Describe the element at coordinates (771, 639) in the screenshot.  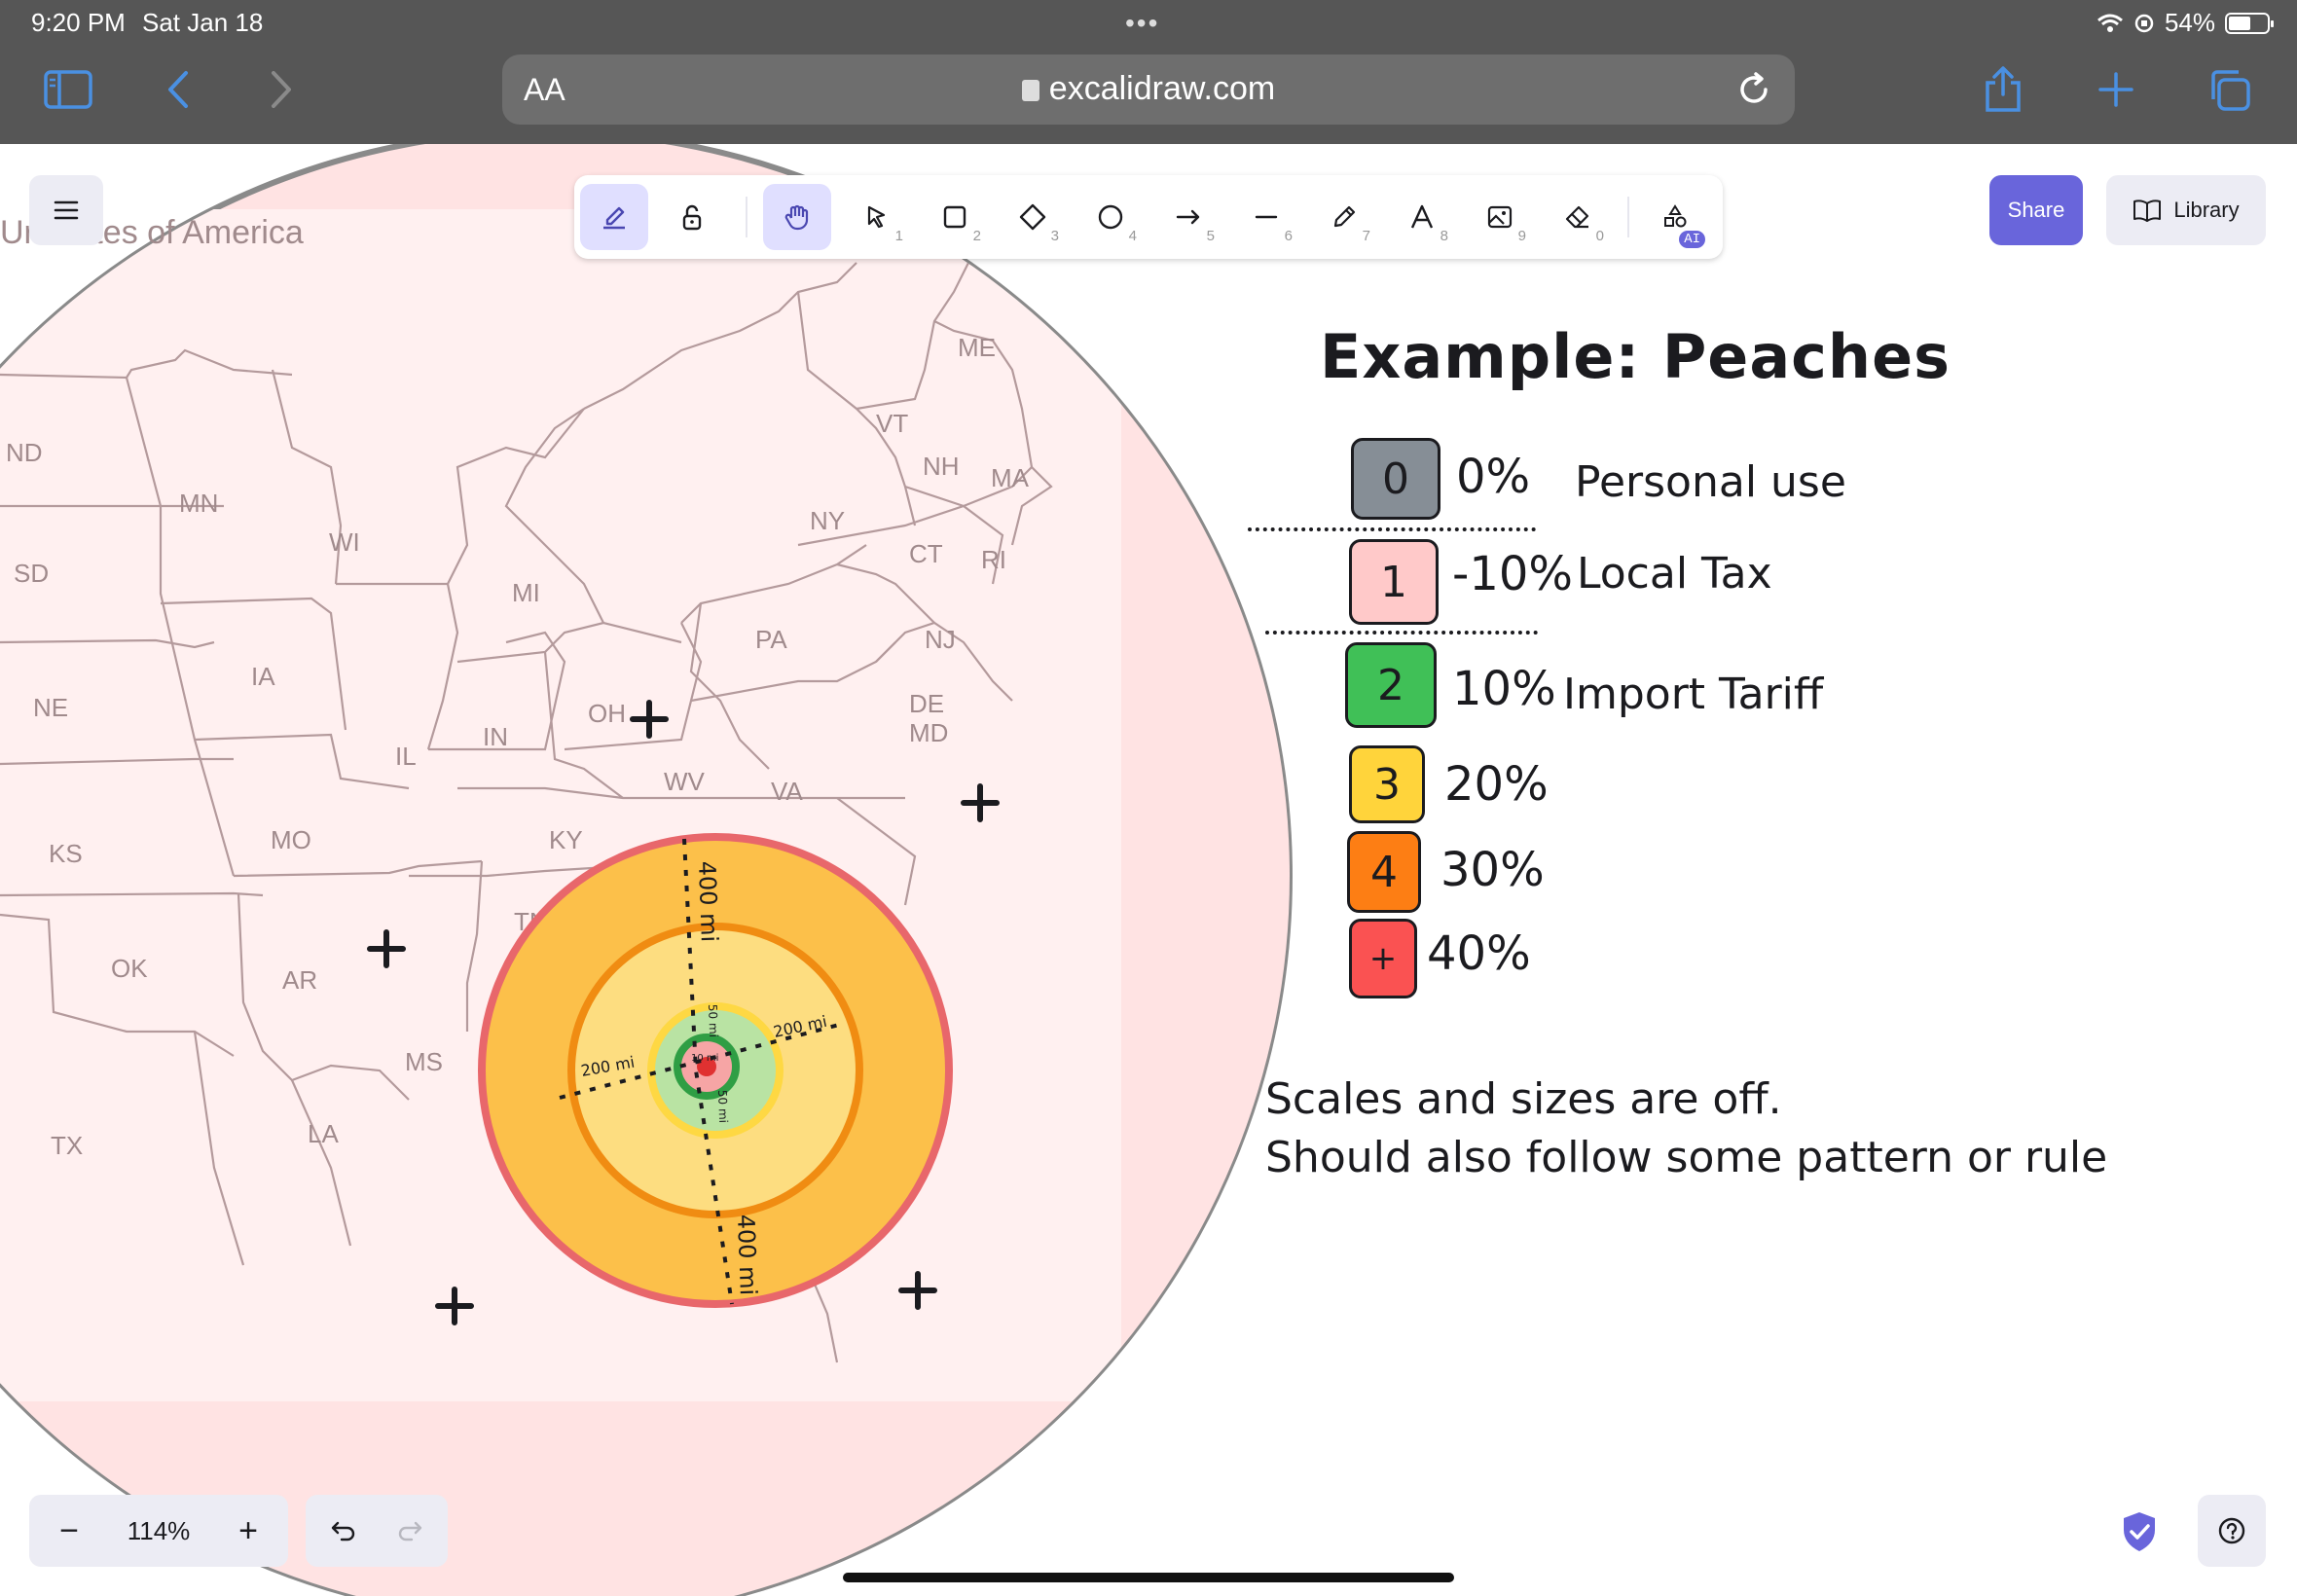
I see `state-label-PA: PA` at that location.